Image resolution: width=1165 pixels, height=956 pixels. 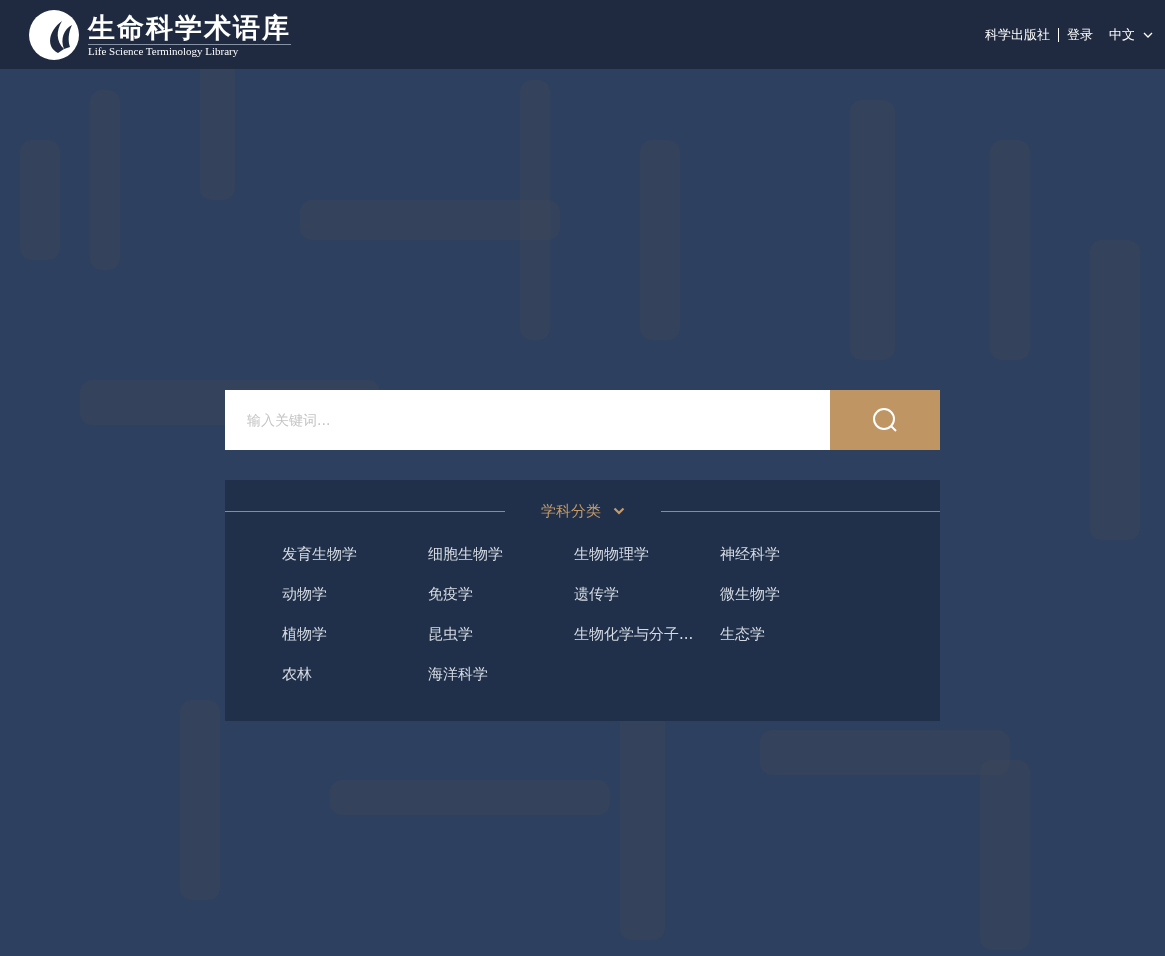 What do you see at coordinates (297, 673) in the screenshot?
I see `category-link: 农林` at bounding box center [297, 673].